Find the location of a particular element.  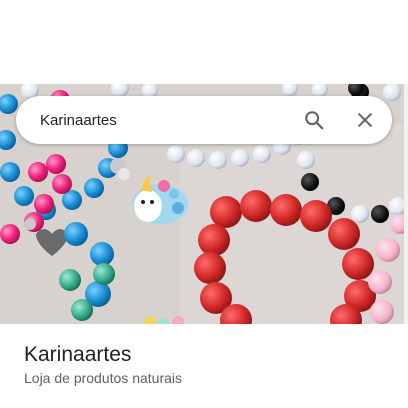

search-icon is located at coordinates (314, 120).